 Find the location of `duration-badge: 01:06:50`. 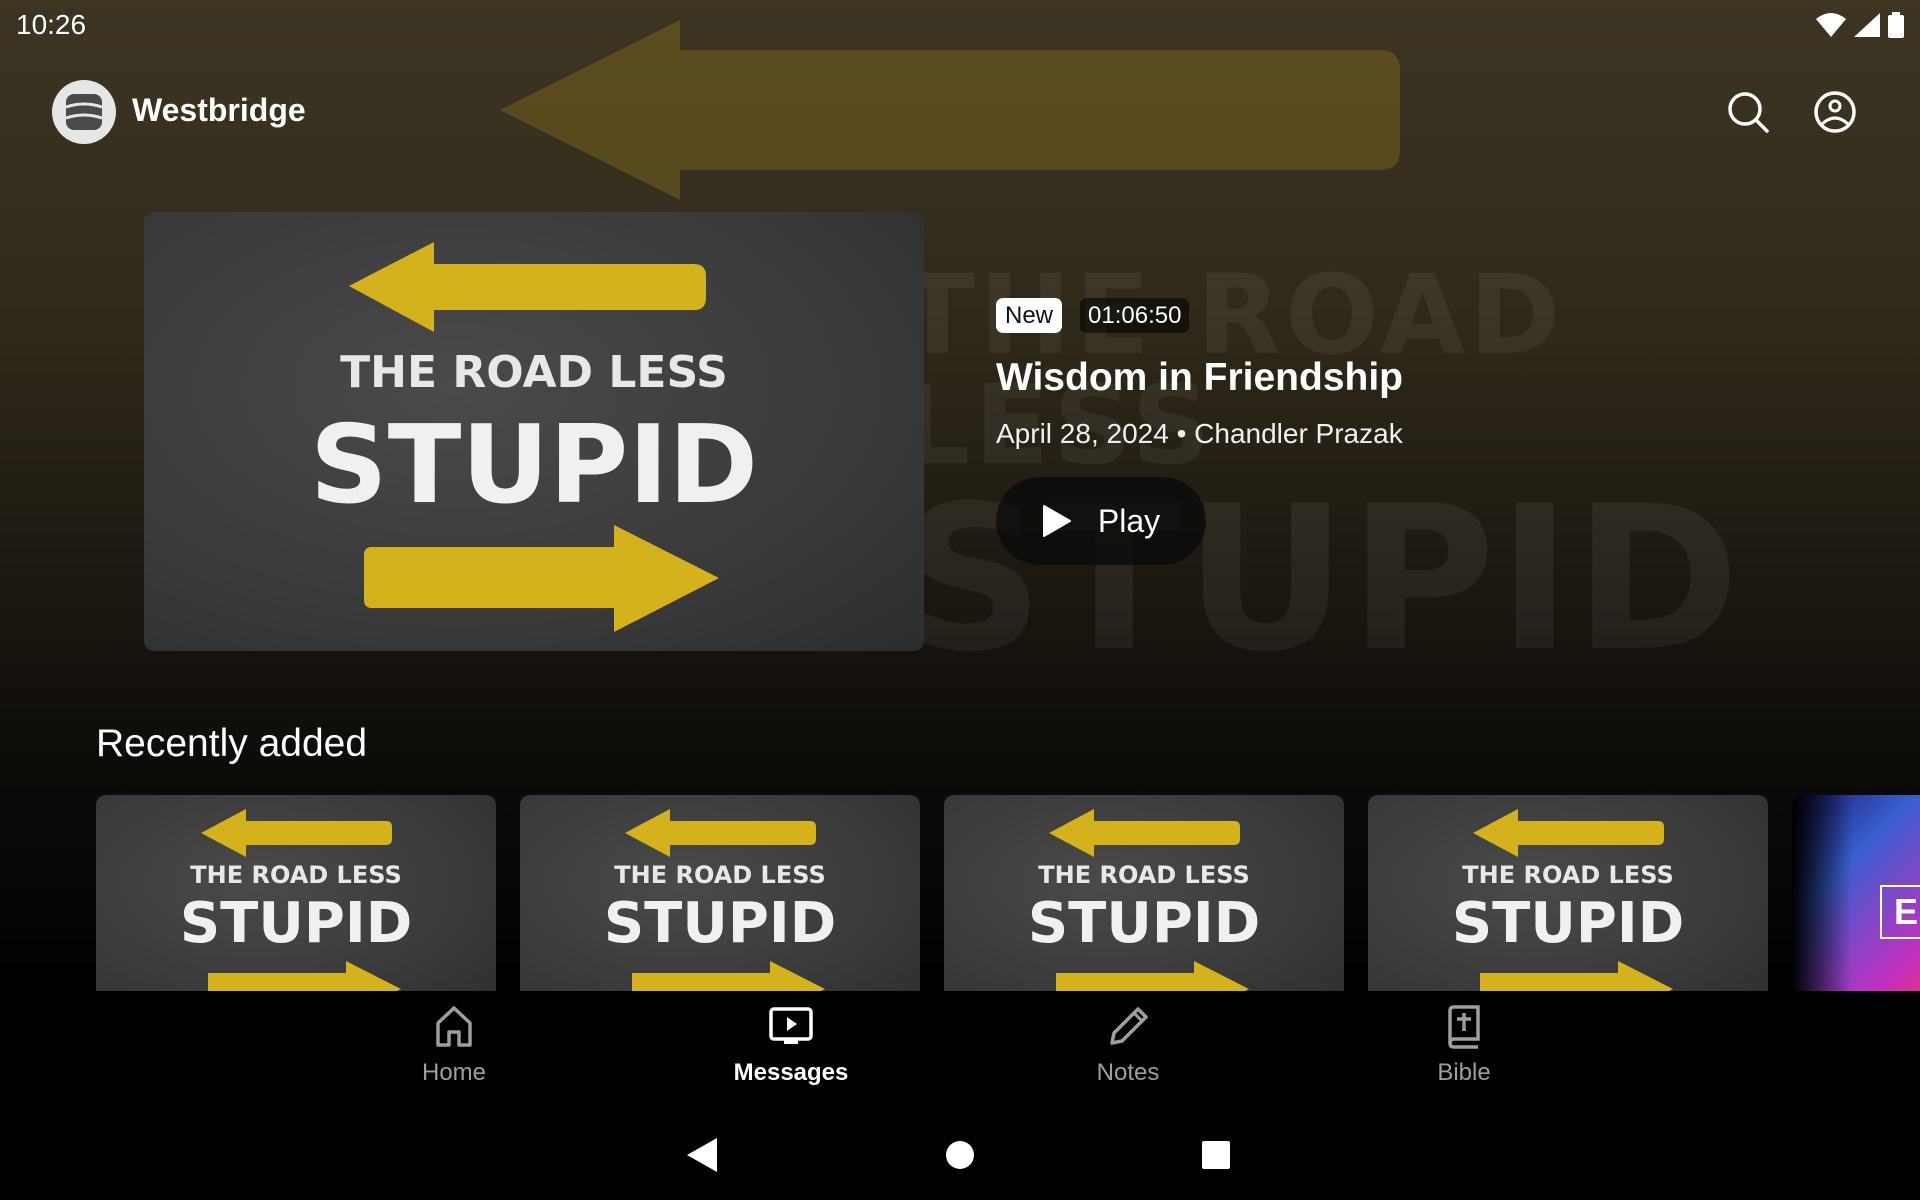

duration-badge: 01:06:50 is located at coordinates (1135, 315).